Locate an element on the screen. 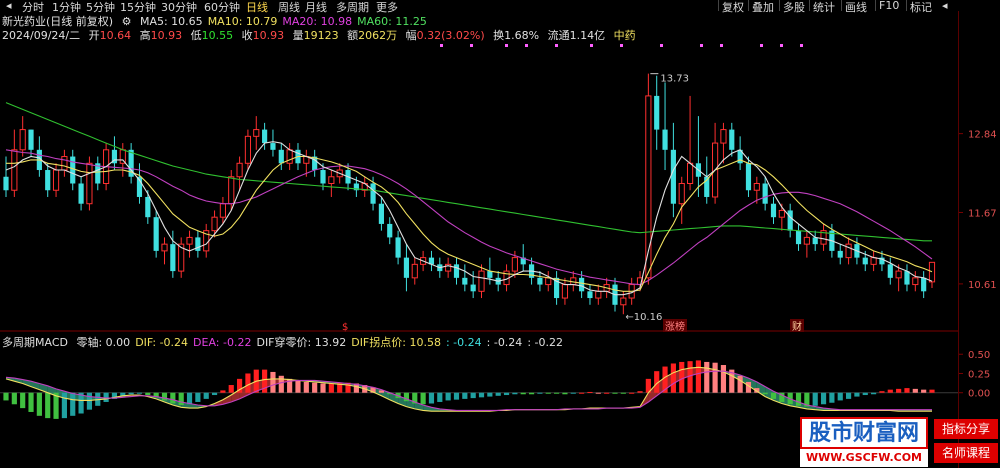 Image resolution: width=1000 pixels, height=468 pixels. indicator-value-0: 零轴: 0.00 is located at coordinates (103, 342).